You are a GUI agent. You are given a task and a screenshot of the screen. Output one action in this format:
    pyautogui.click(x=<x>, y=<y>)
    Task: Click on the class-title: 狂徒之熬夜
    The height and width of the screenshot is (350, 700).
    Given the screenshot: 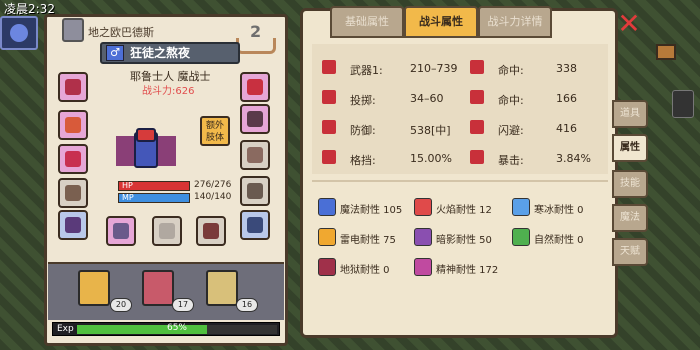 What is the action you would take?
    pyautogui.click(x=160, y=53)
    